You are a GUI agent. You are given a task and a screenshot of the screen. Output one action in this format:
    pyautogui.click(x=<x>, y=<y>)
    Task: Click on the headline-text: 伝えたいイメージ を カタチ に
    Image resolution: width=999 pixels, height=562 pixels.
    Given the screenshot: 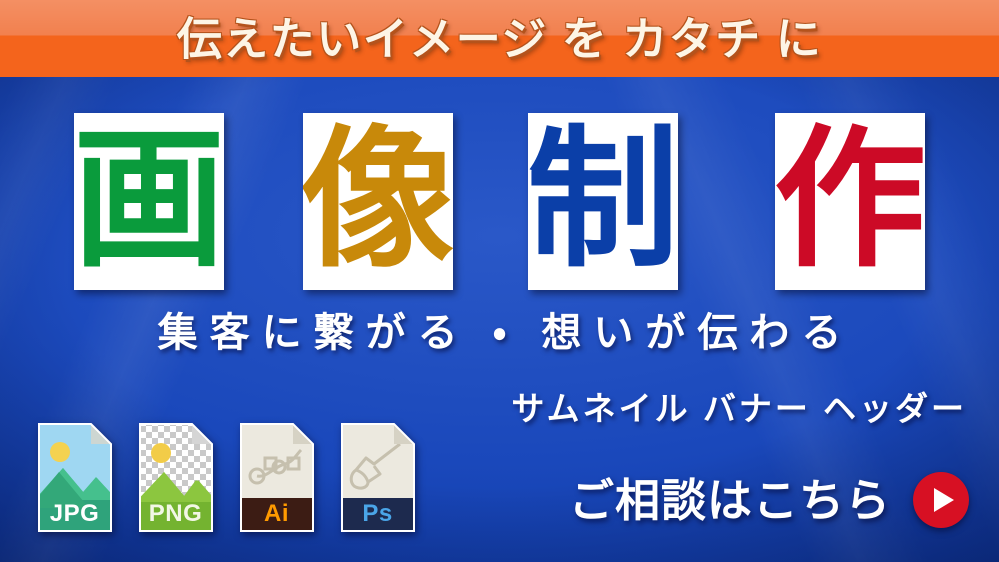 What is the action you would take?
    pyautogui.click(x=499, y=38)
    